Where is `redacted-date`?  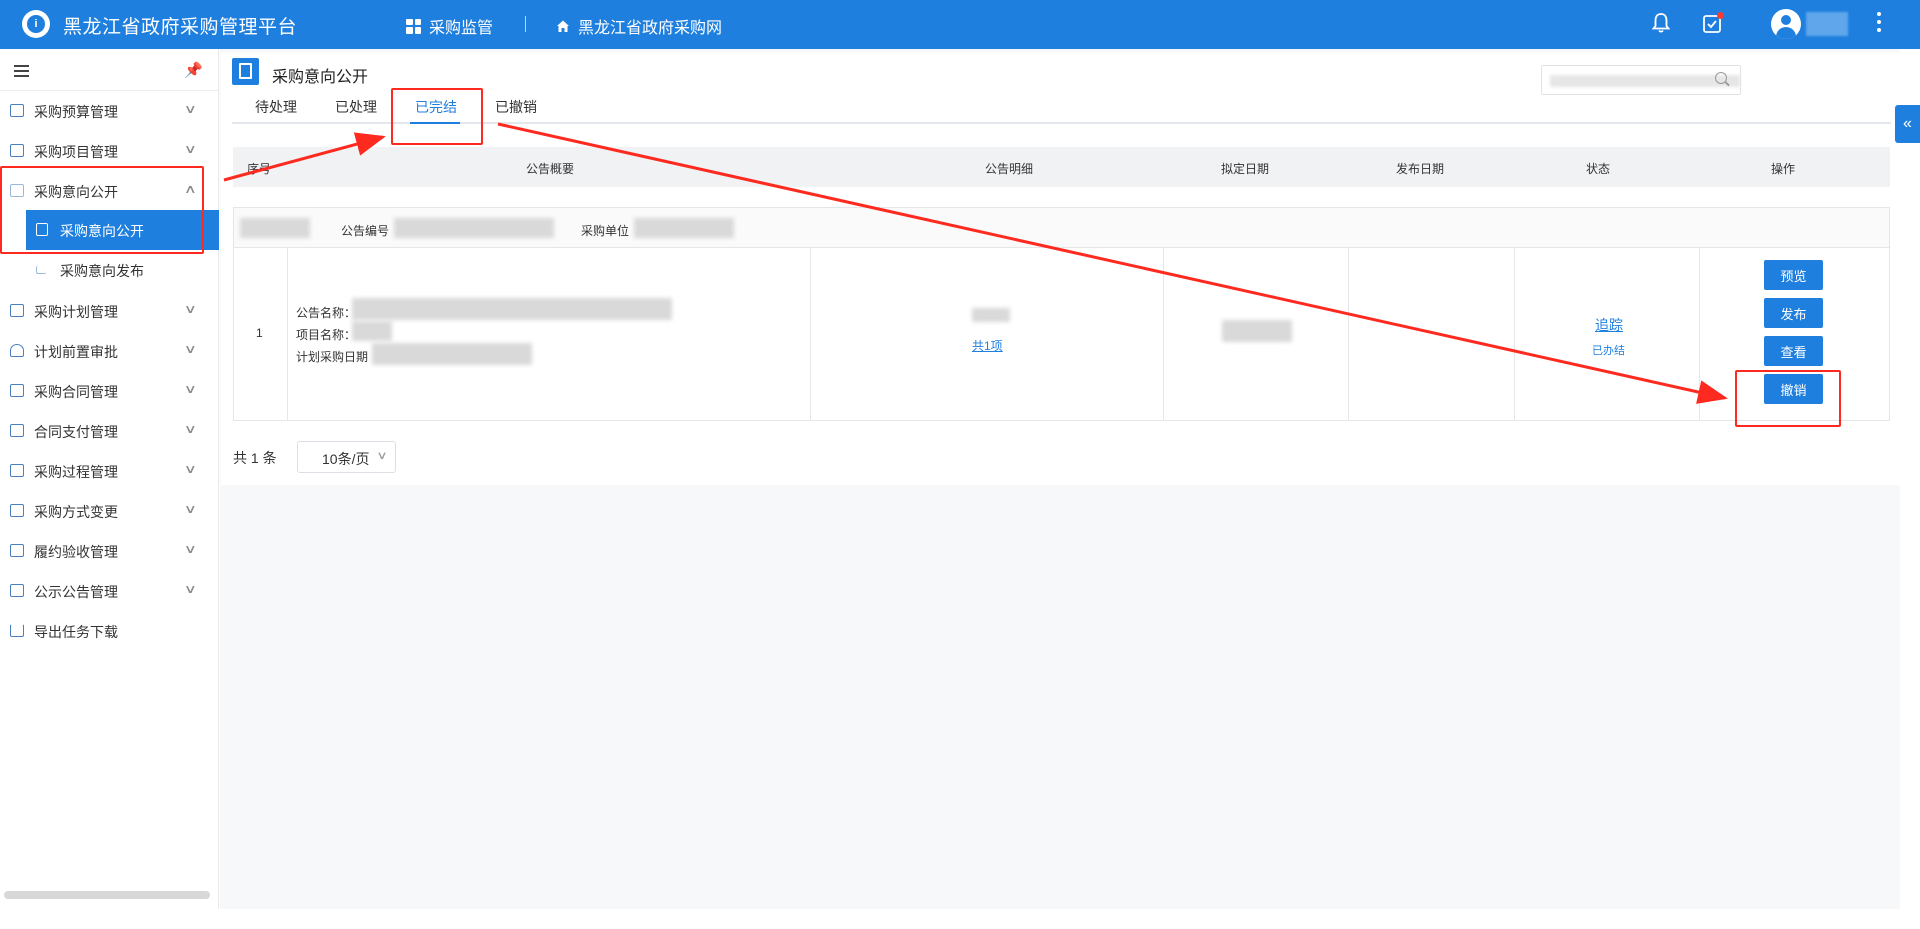 redacted-date is located at coordinates (1257, 331).